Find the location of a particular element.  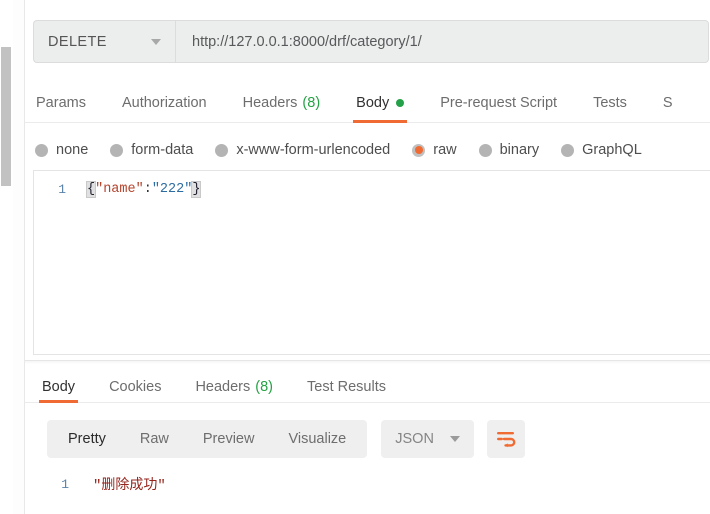

tab-tests: Tests is located at coordinates (610, 103).